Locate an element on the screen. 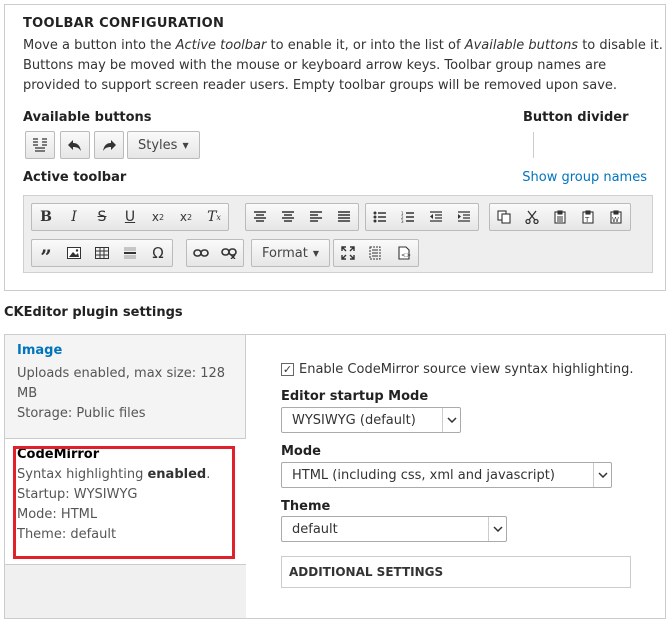  enable-codemirror-checkbox: ✓ is located at coordinates (287, 369).